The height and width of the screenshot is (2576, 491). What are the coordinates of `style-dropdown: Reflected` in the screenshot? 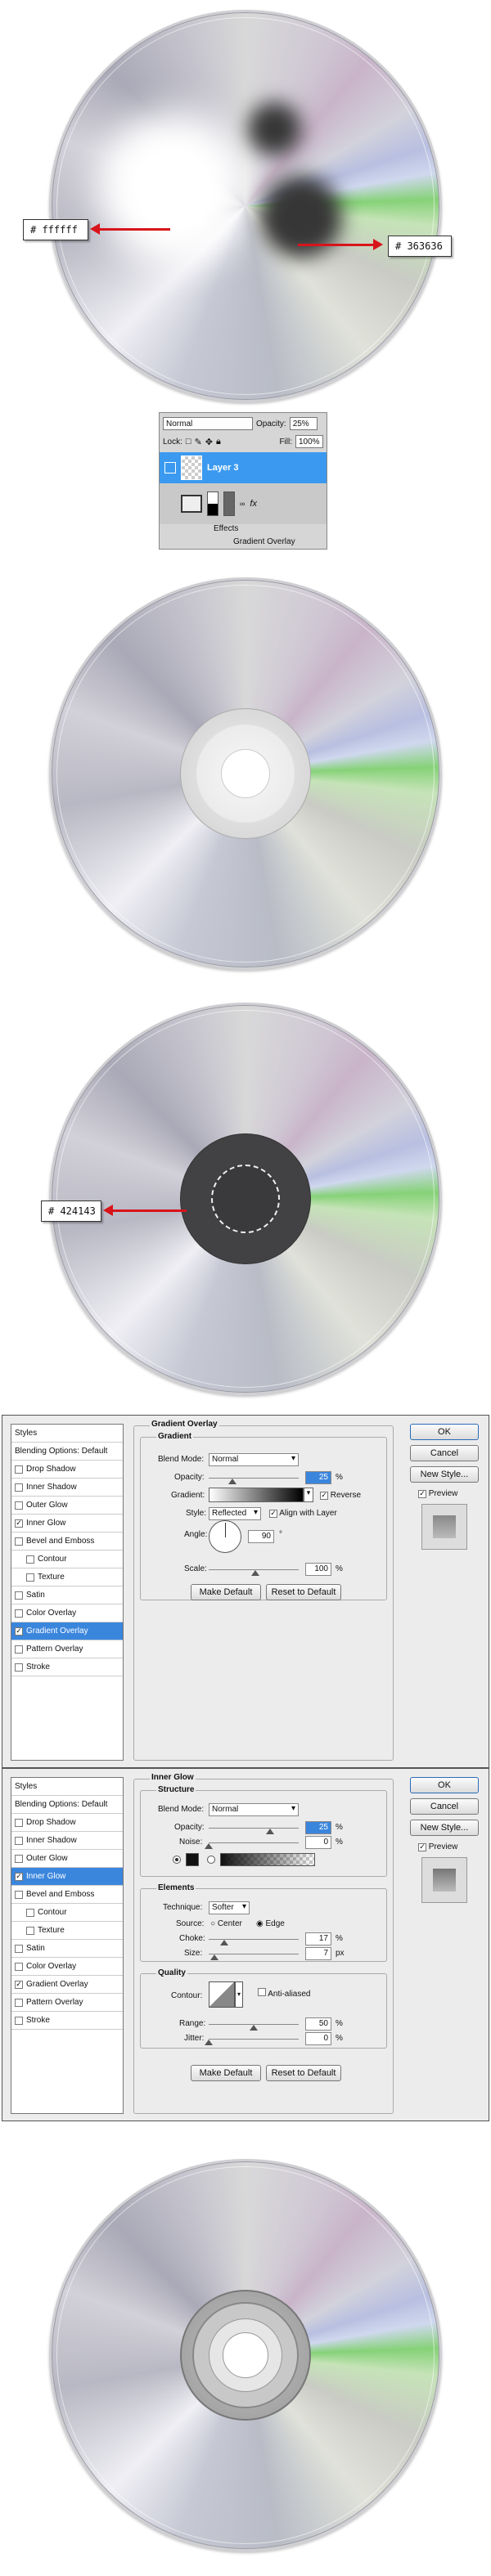 It's located at (235, 1514).